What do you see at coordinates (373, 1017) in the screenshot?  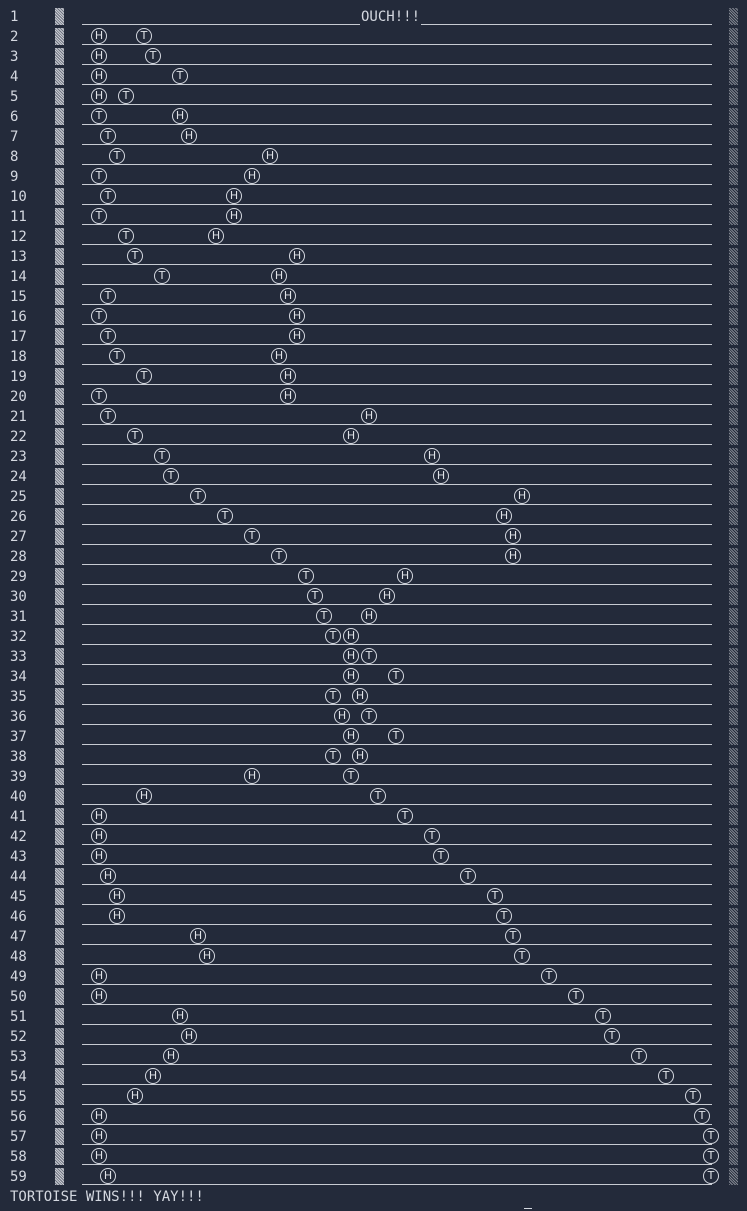 I see `race-row: 51 H T` at bounding box center [373, 1017].